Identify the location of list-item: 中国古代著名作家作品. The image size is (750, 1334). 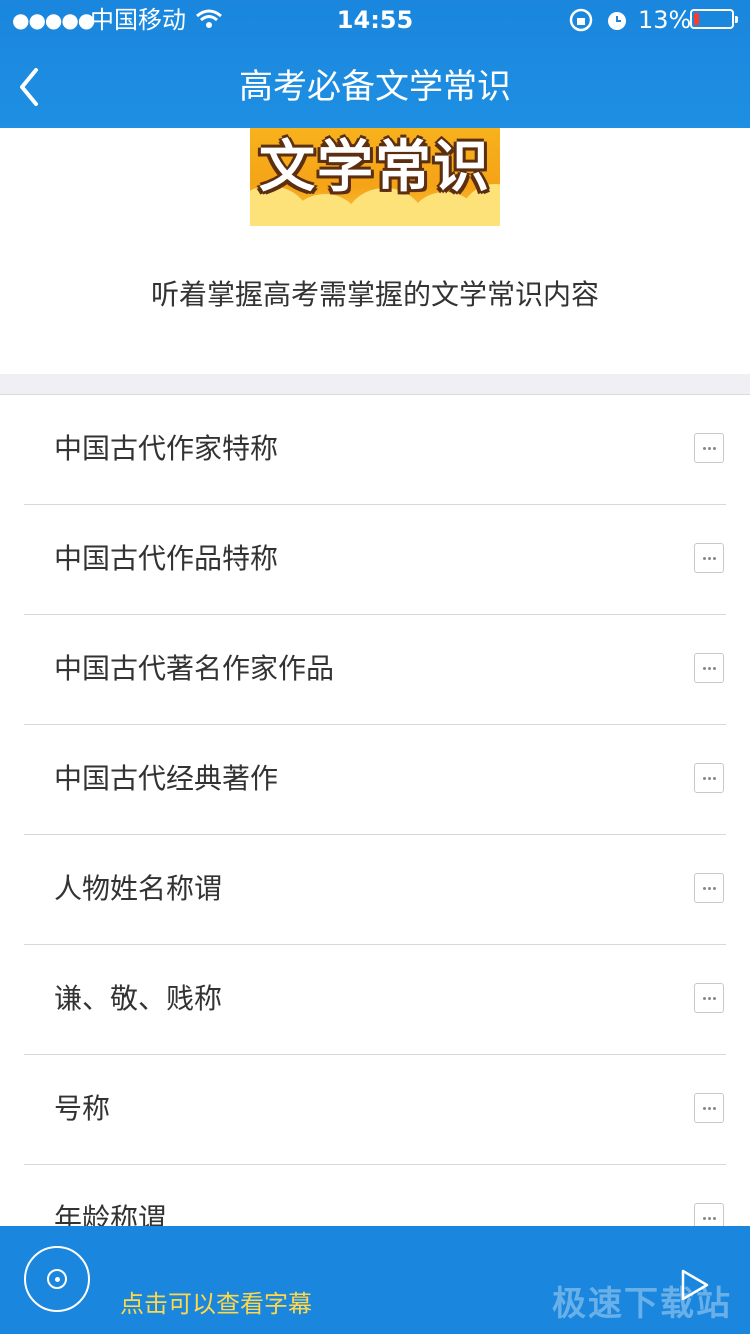
(375, 670).